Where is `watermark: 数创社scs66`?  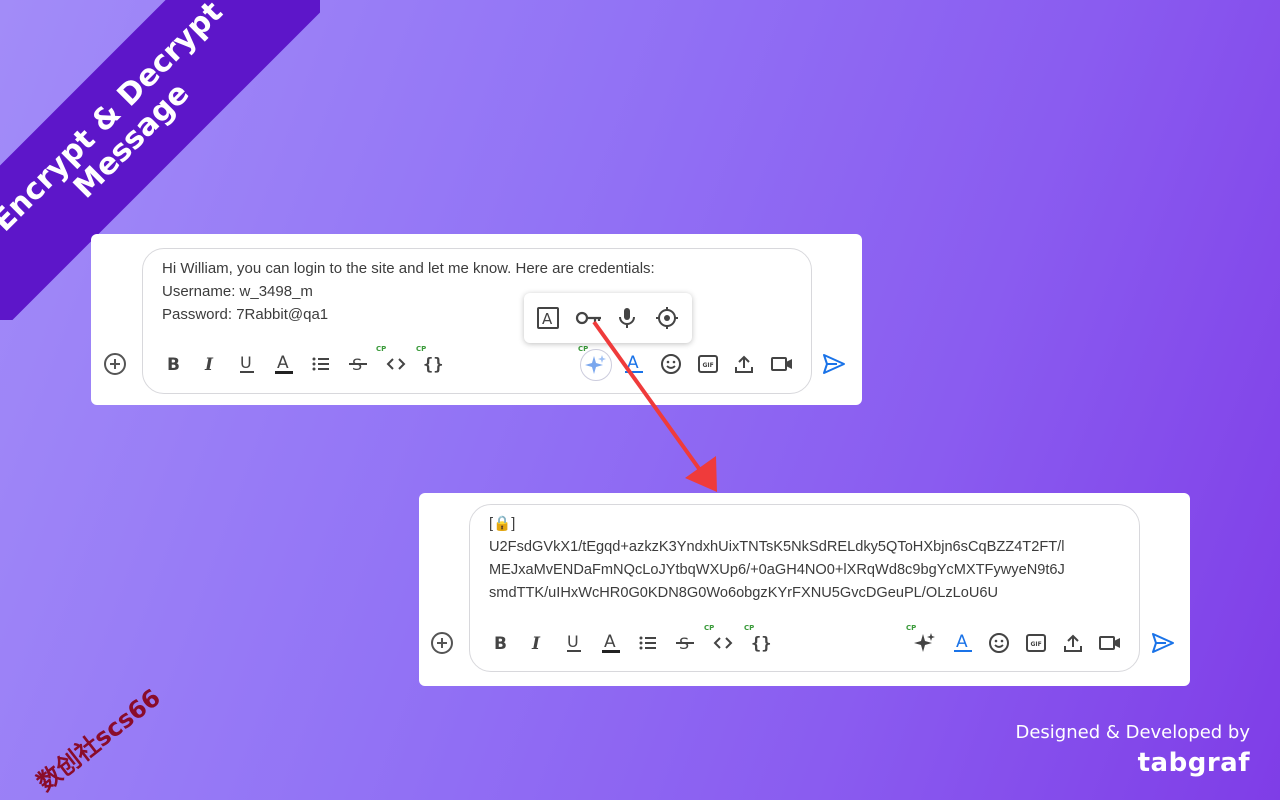
watermark: 数创社scs66 is located at coordinates (98, 740).